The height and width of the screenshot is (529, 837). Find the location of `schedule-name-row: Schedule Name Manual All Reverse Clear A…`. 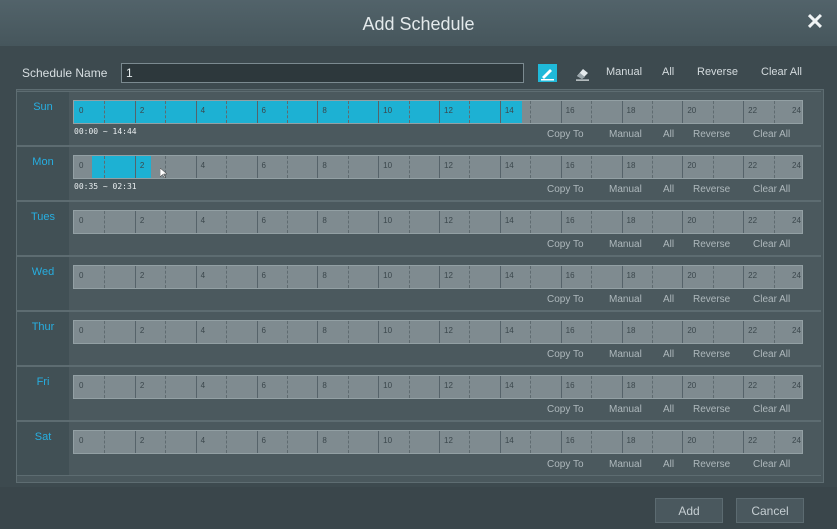

schedule-name-row: Schedule Name Manual All Reverse Clear A… is located at coordinates (422, 74).